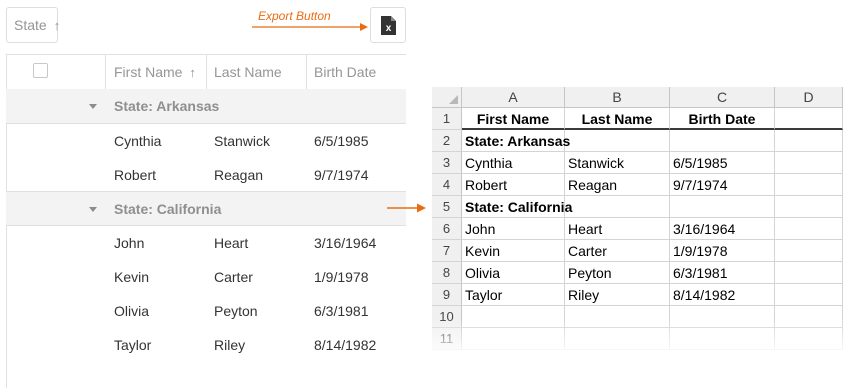 This screenshot has width=843, height=388. Describe the element at coordinates (236, 311) in the screenshot. I see `cell-last-name: Peyton` at that location.